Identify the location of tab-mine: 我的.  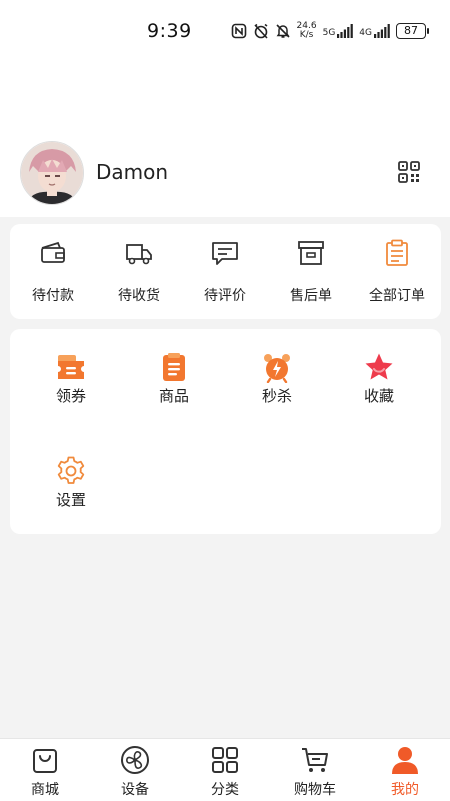
(405, 773).